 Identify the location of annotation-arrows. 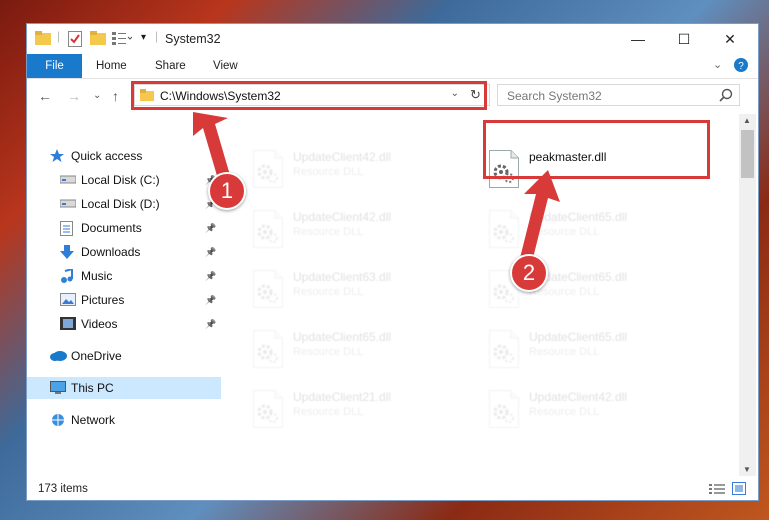
(376, 187).